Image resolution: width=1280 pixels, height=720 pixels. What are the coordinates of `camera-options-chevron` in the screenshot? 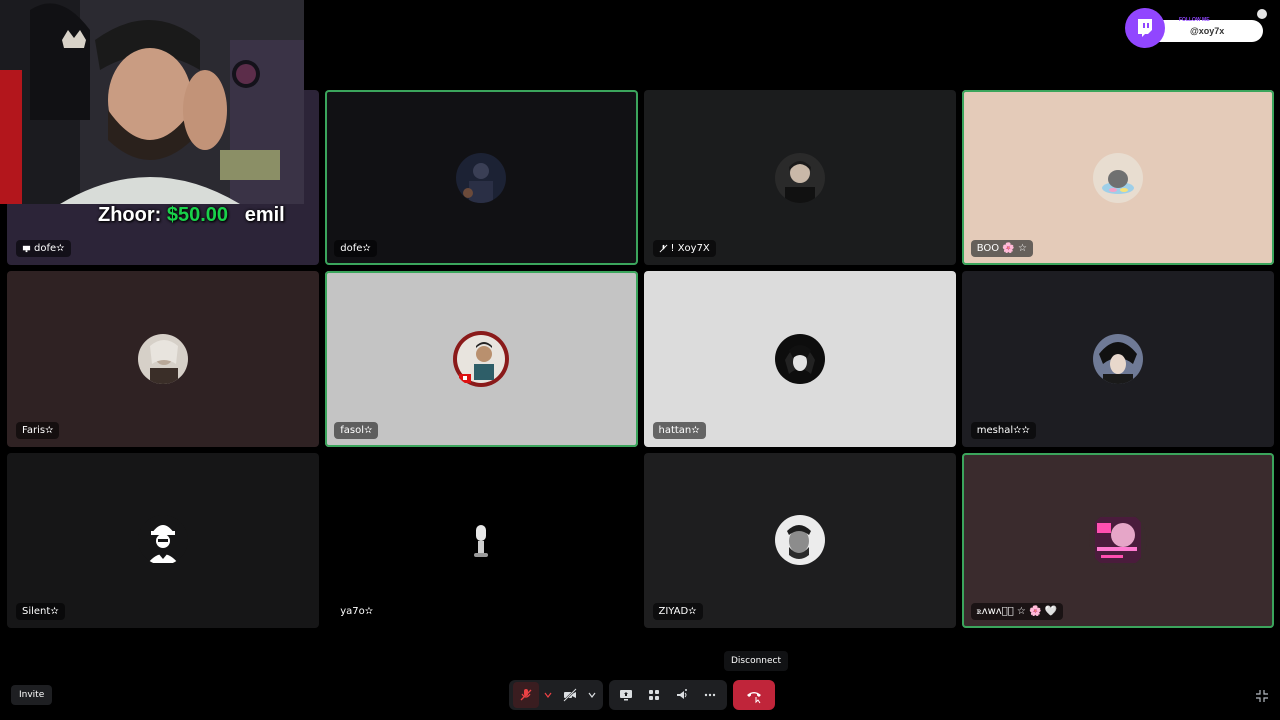 It's located at (592, 695).